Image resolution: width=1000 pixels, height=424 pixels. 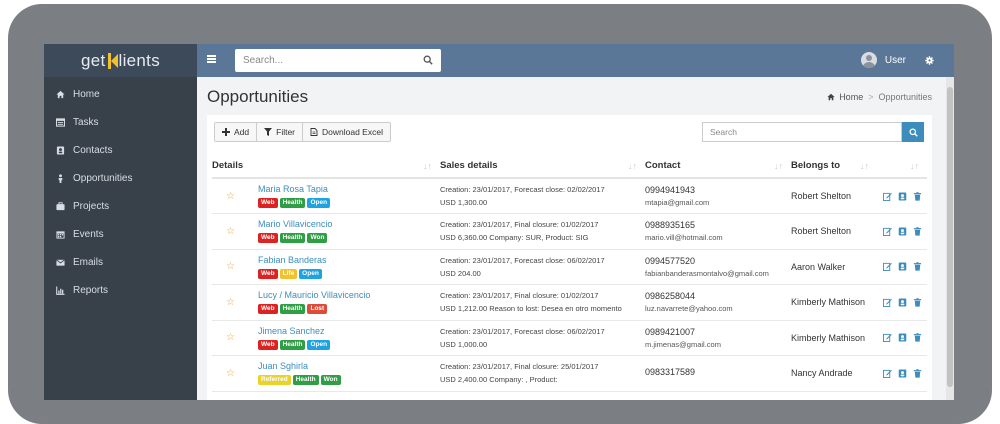 What do you see at coordinates (314, 295) in the screenshot?
I see `opportunity-name-link: Lucy / Mauricio Villavicencio` at bounding box center [314, 295].